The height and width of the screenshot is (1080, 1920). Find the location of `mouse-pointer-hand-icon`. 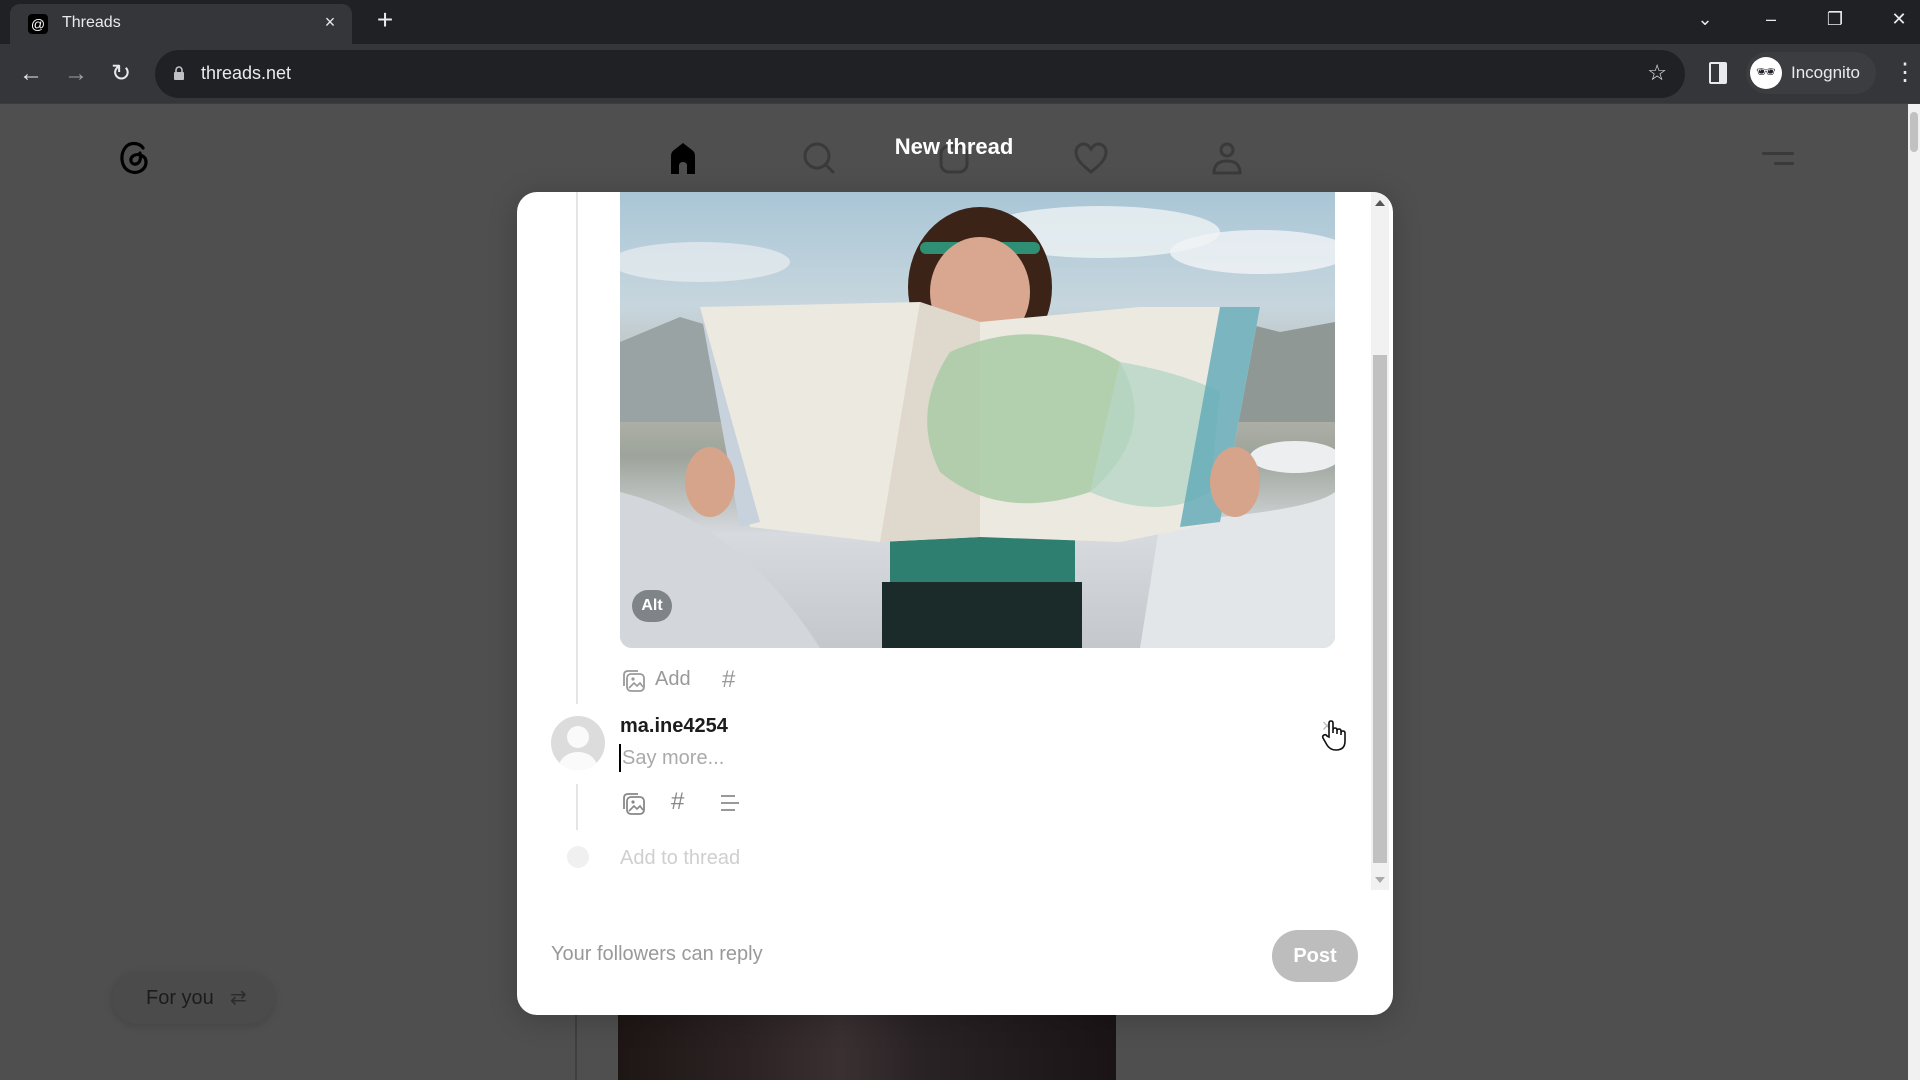

mouse-pointer-hand-icon is located at coordinates (1333, 735).